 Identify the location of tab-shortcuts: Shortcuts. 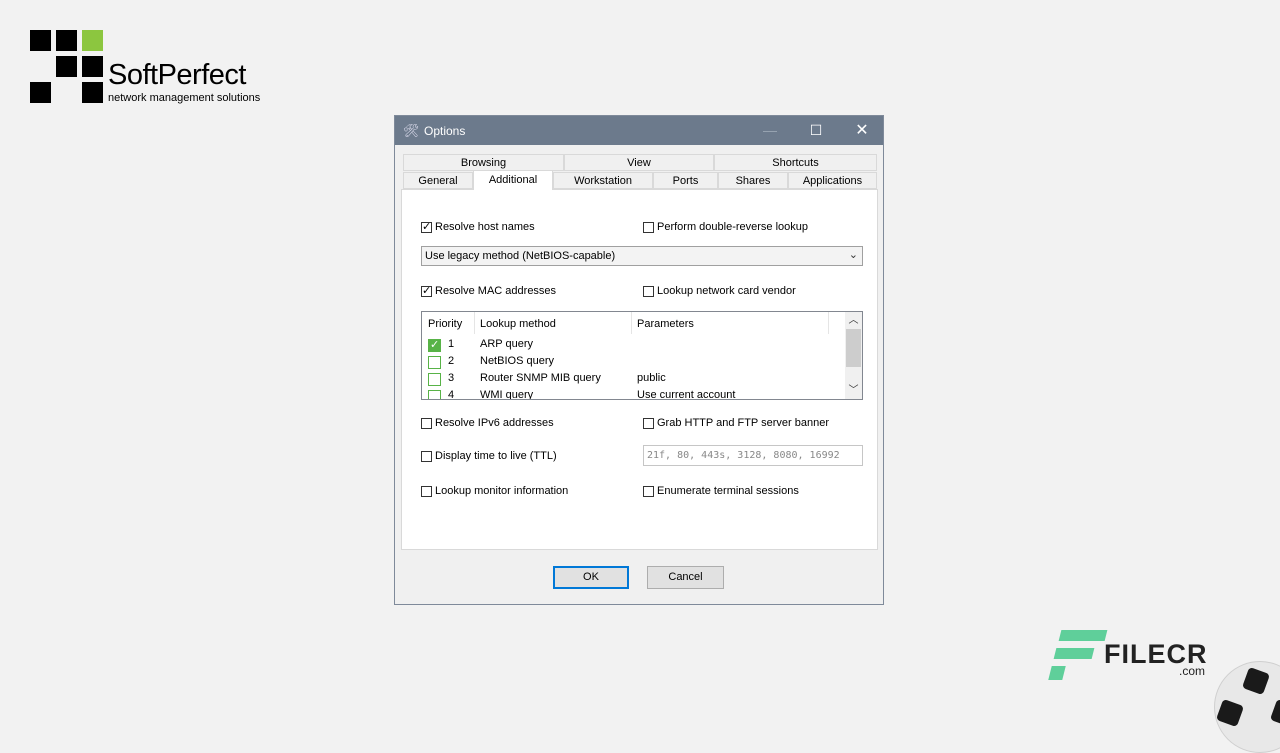
(795, 162).